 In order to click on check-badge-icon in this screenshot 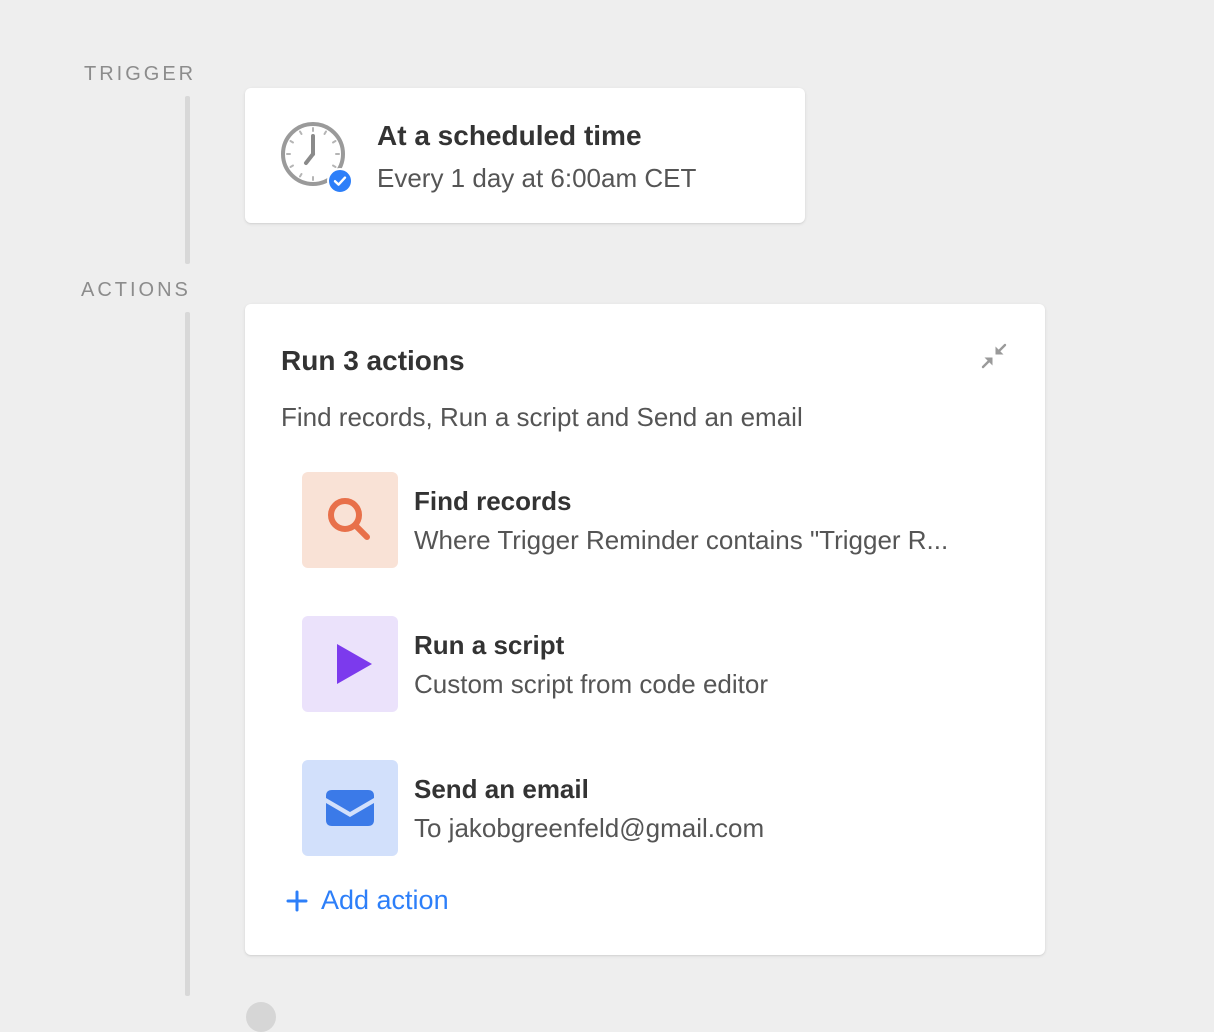, I will do `click(340, 181)`.